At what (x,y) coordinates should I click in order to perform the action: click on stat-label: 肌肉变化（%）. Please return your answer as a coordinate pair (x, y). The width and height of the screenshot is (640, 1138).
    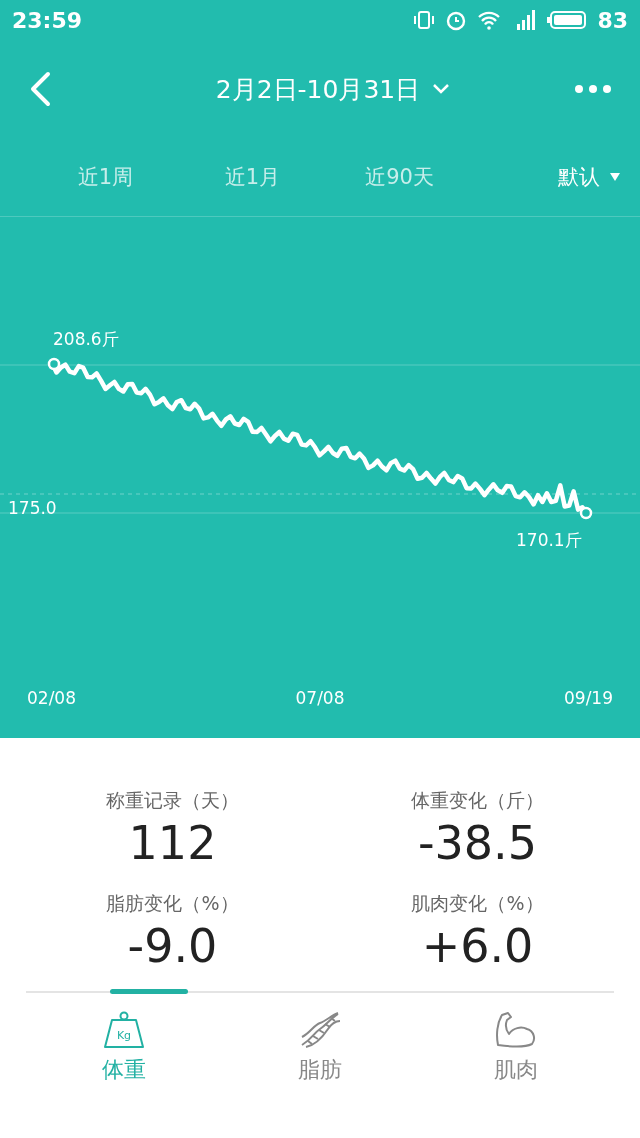
    Looking at the image, I should click on (477, 903).